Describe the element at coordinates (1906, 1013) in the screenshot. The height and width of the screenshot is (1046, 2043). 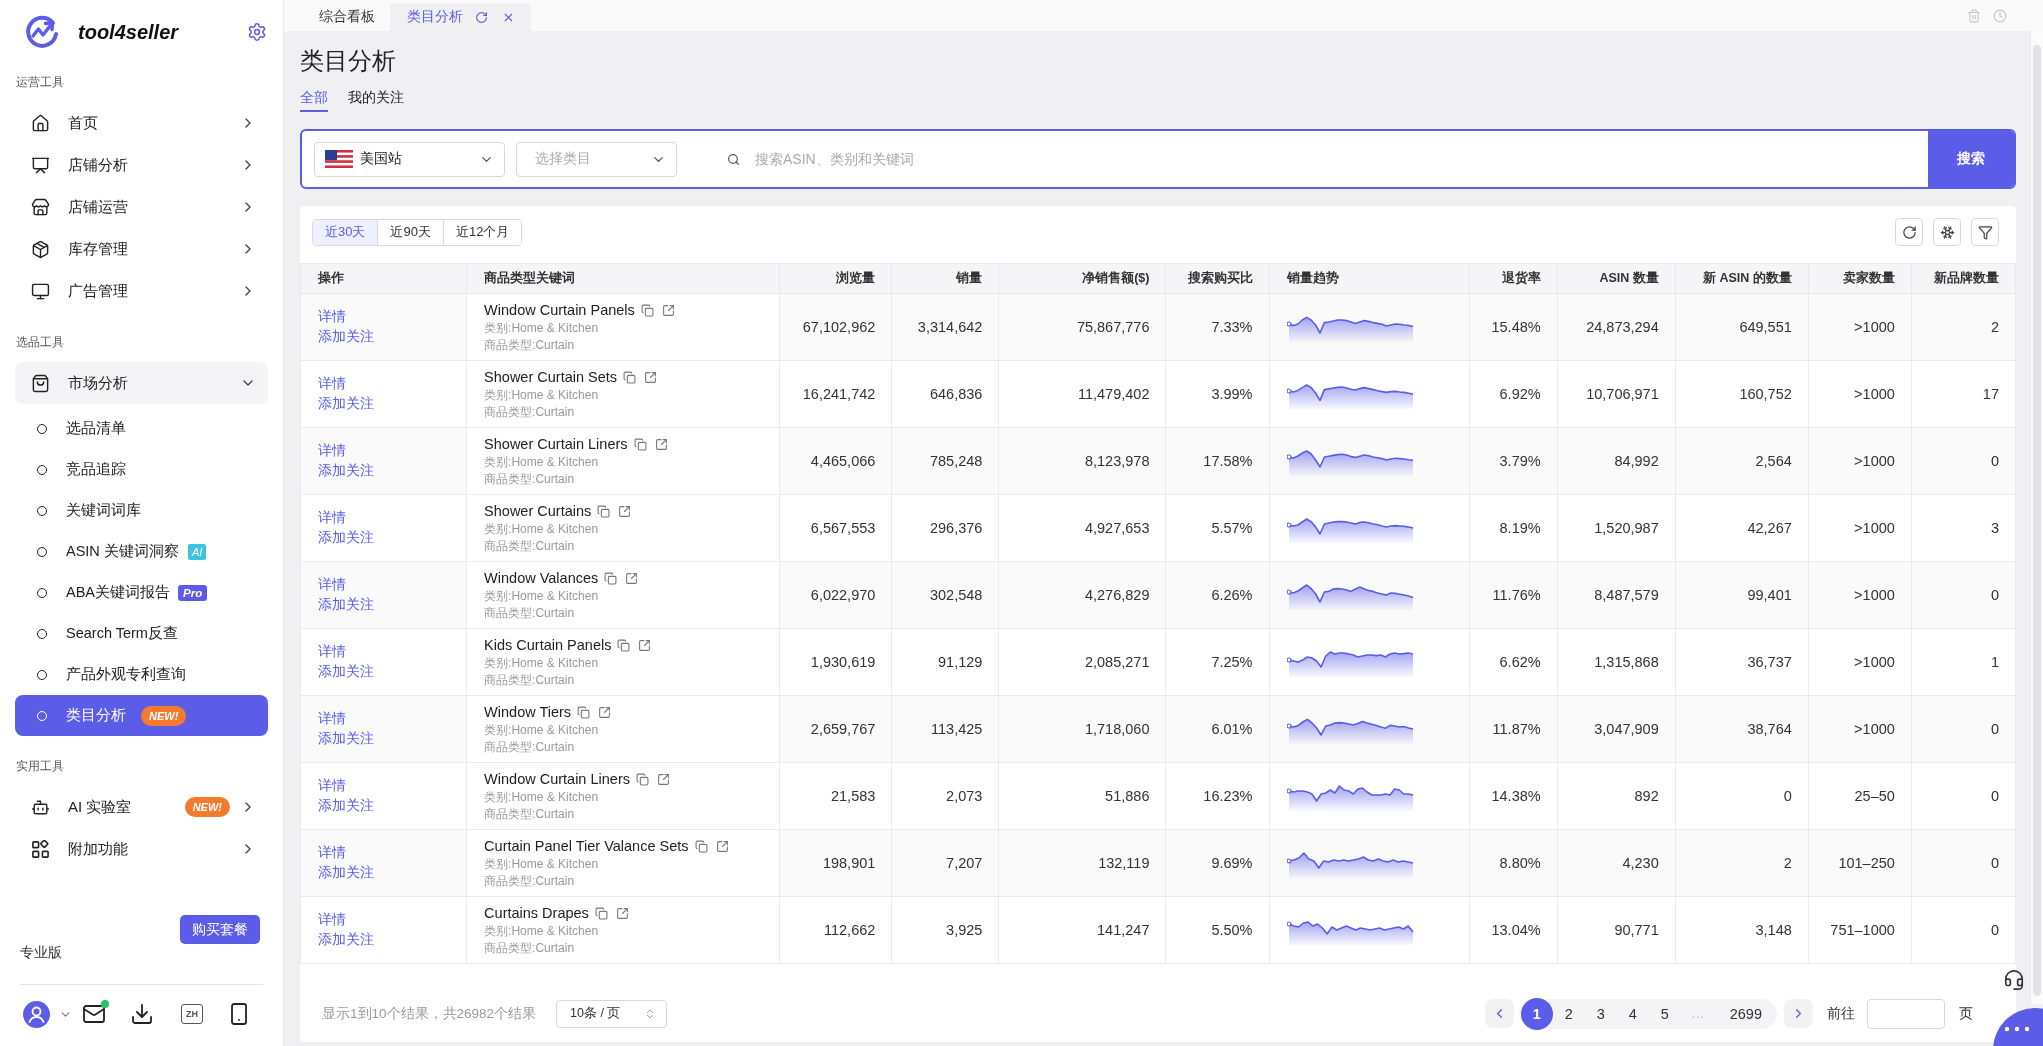
I see `goto-page-field` at that location.